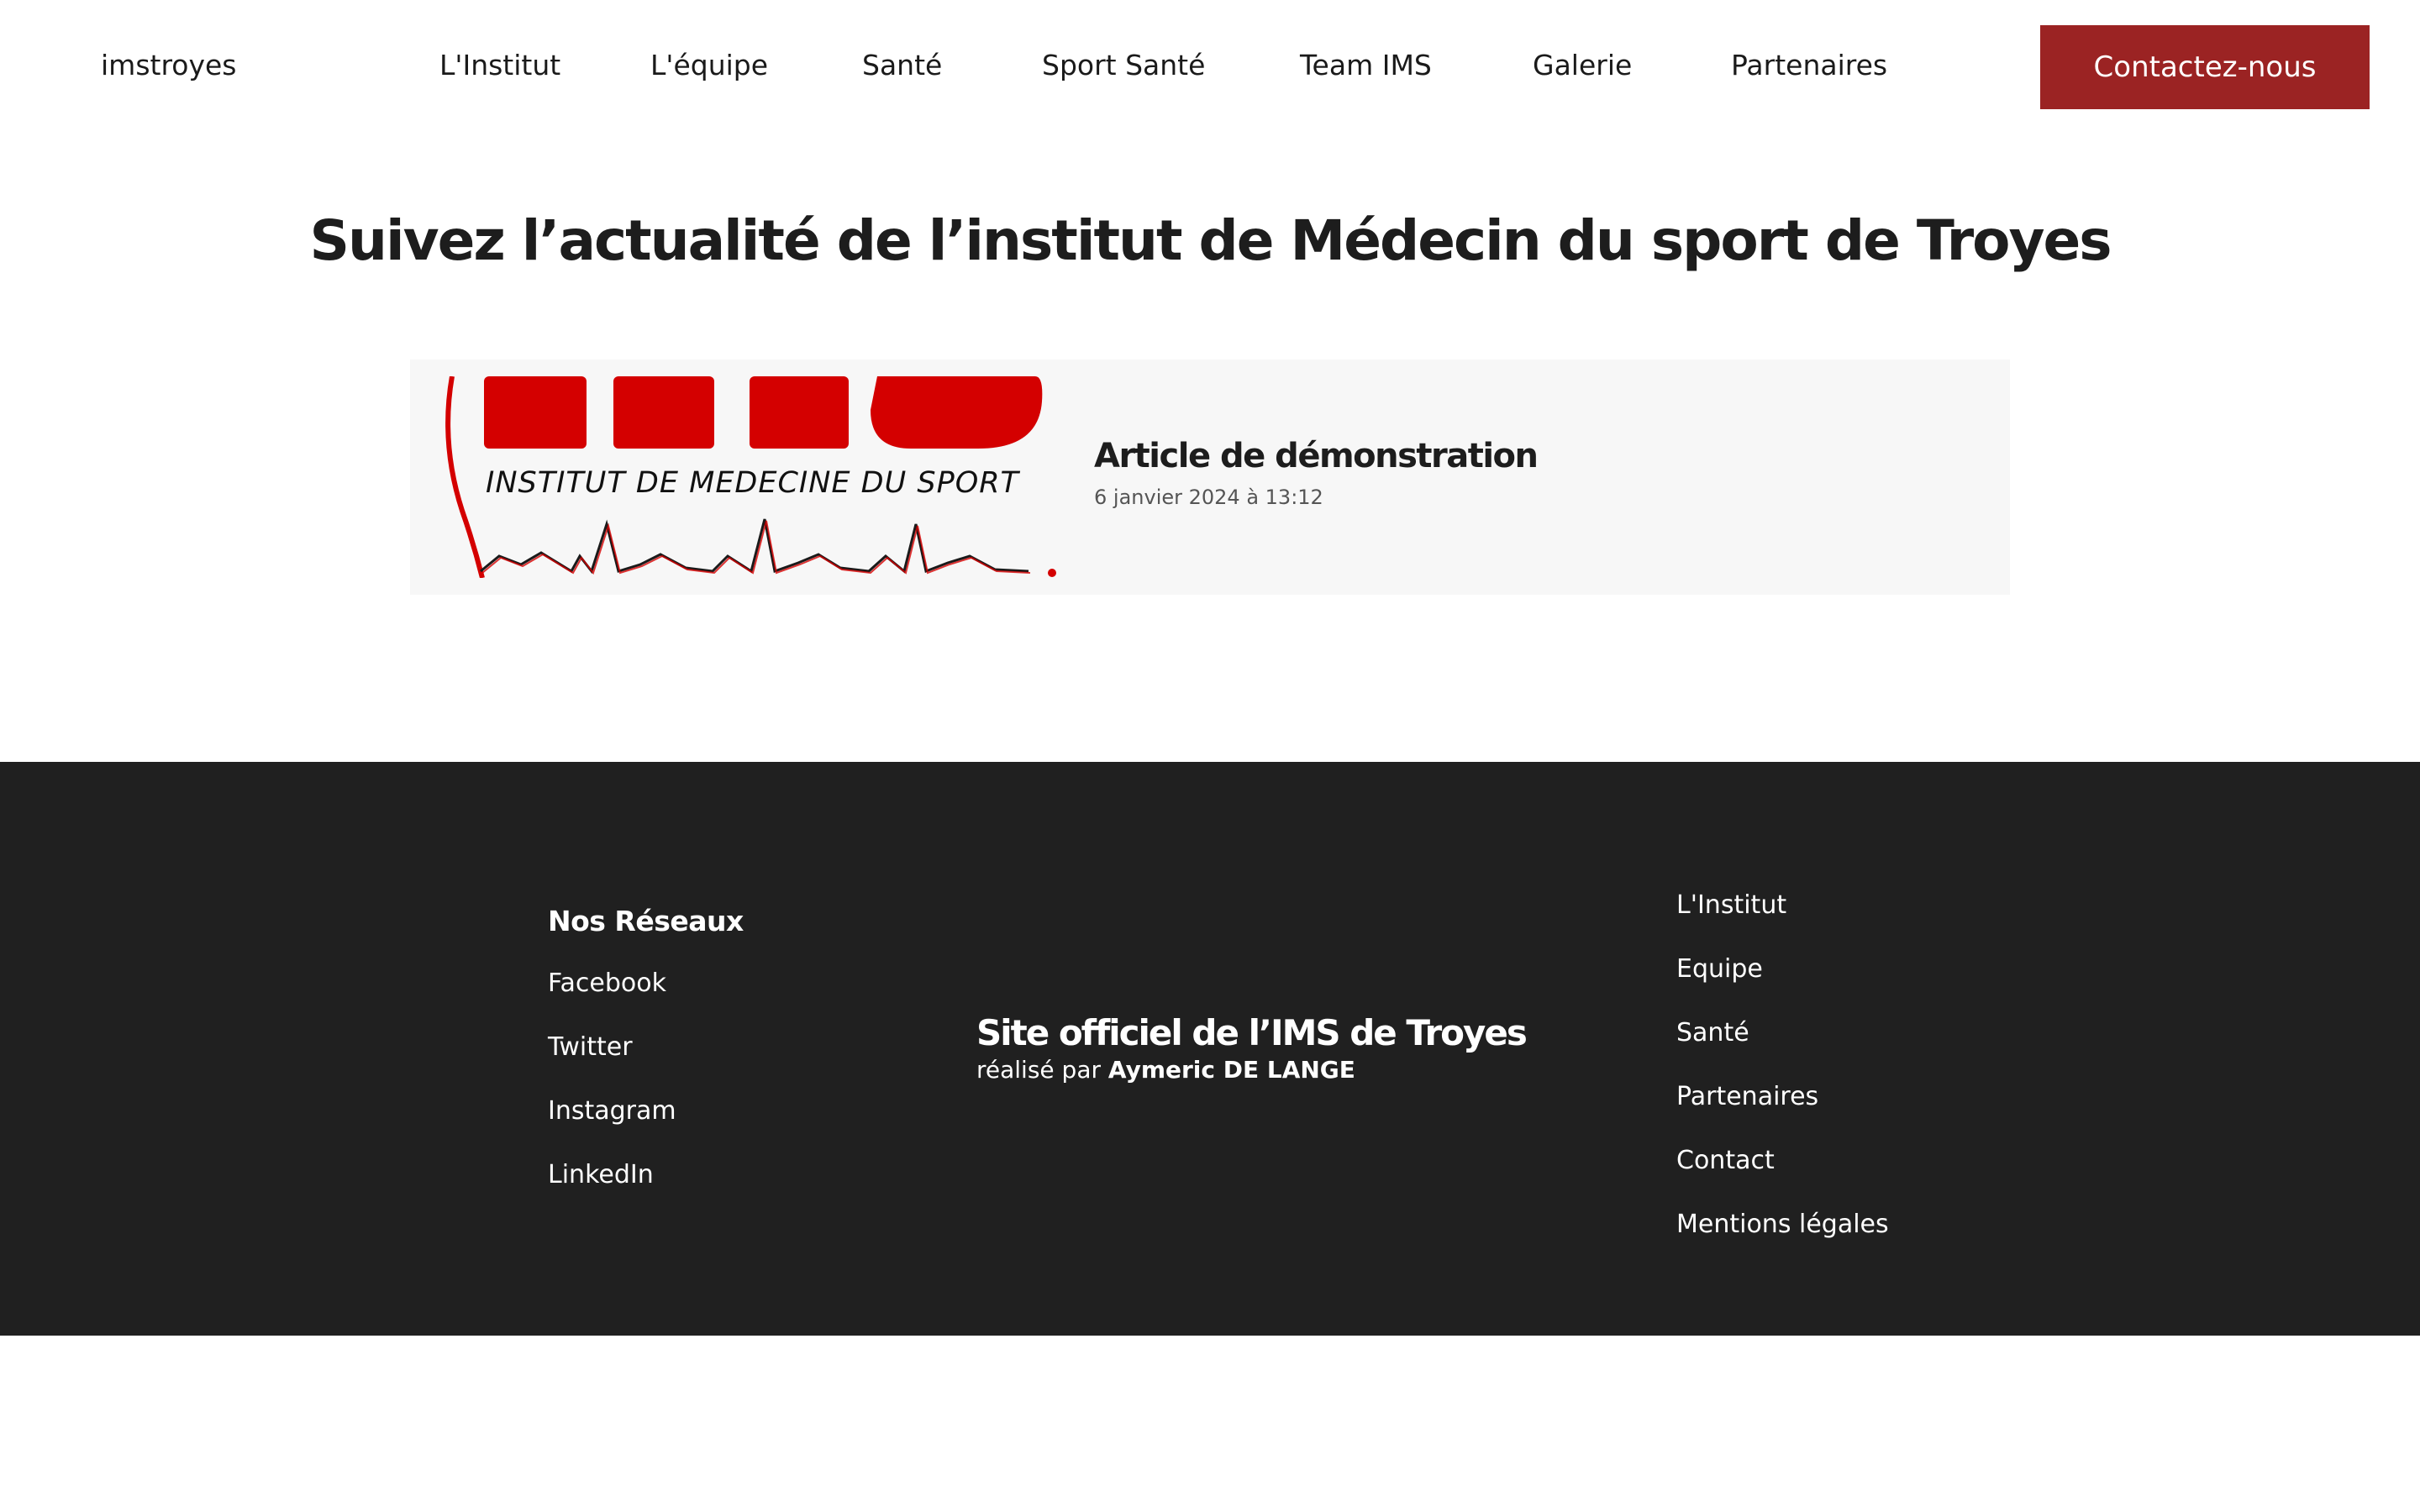 This screenshot has width=2420, height=1512. What do you see at coordinates (1783, 1224) in the screenshot?
I see `footer-link-mentions-legales: Mentions légales` at bounding box center [1783, 1224].